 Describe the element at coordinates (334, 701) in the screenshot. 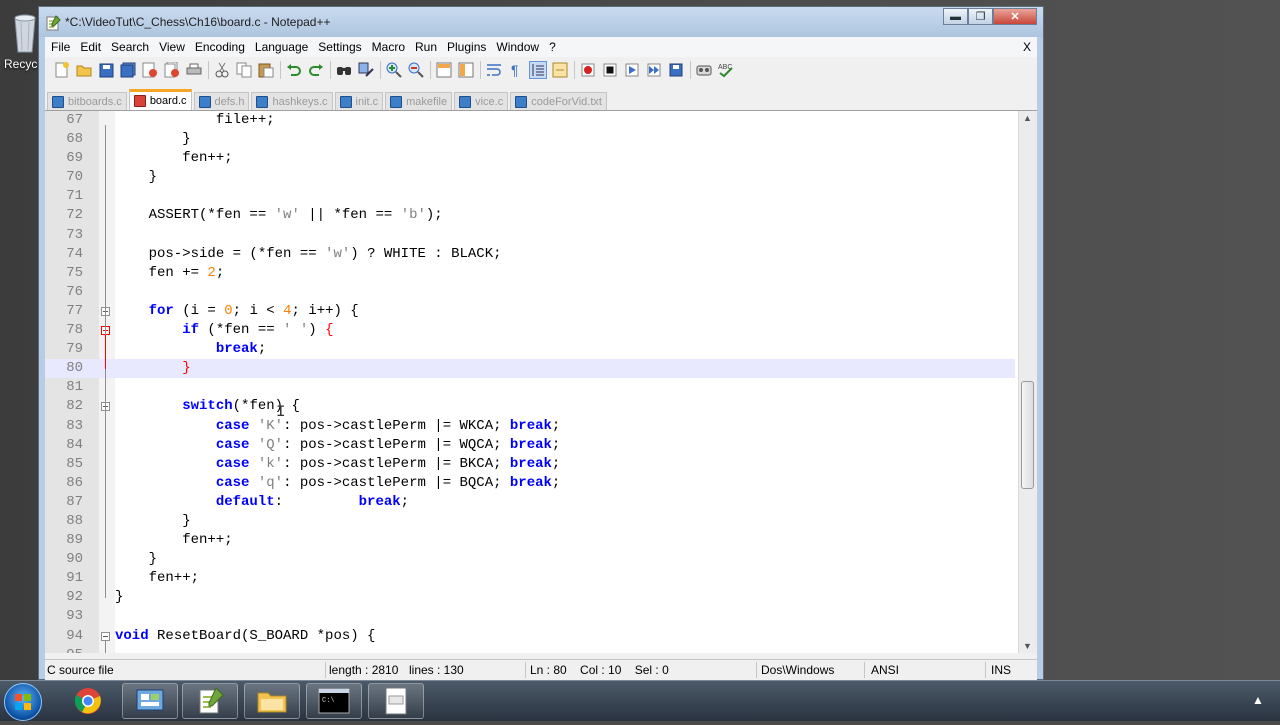

I see `cmd-icon: C:\` at that location.